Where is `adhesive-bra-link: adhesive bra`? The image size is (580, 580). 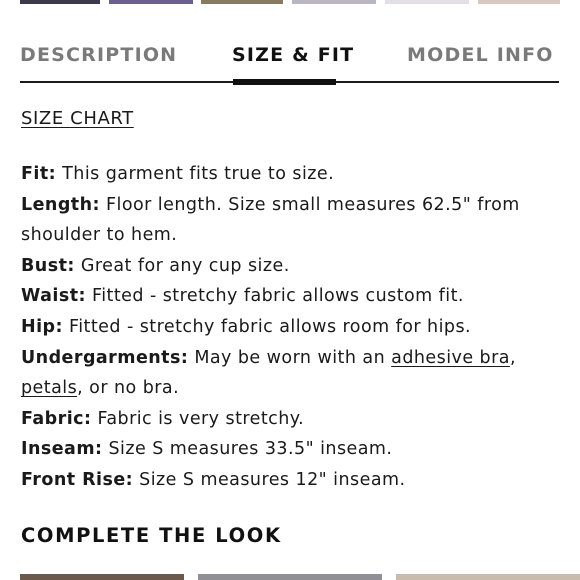 adhesive-bra-link: adhesive bra is located at coordinates (450, 358).